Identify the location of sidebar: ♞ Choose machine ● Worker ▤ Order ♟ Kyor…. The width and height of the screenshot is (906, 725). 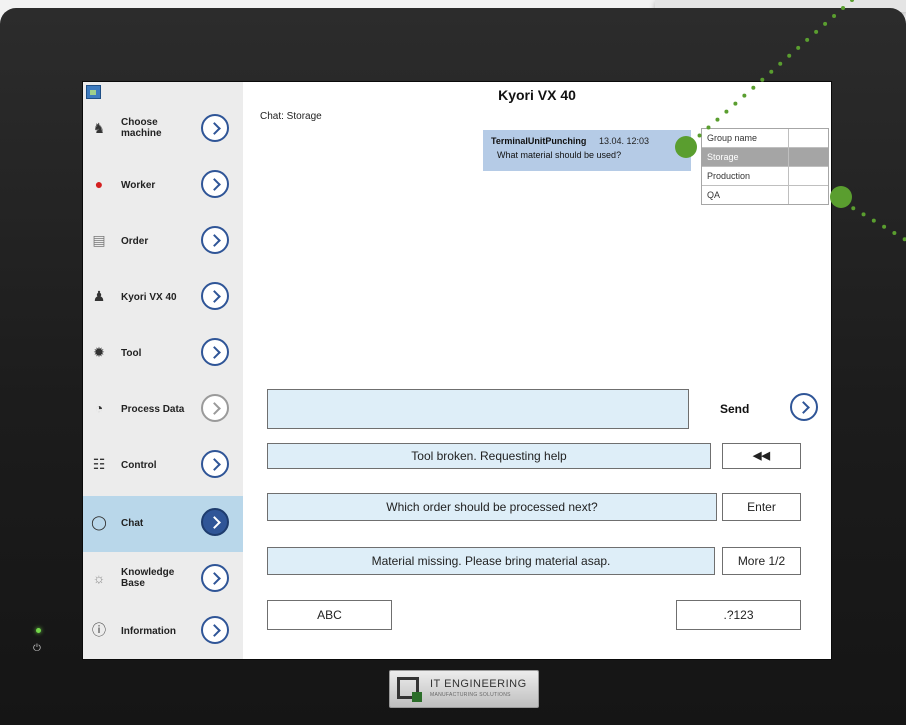
(163, 370).